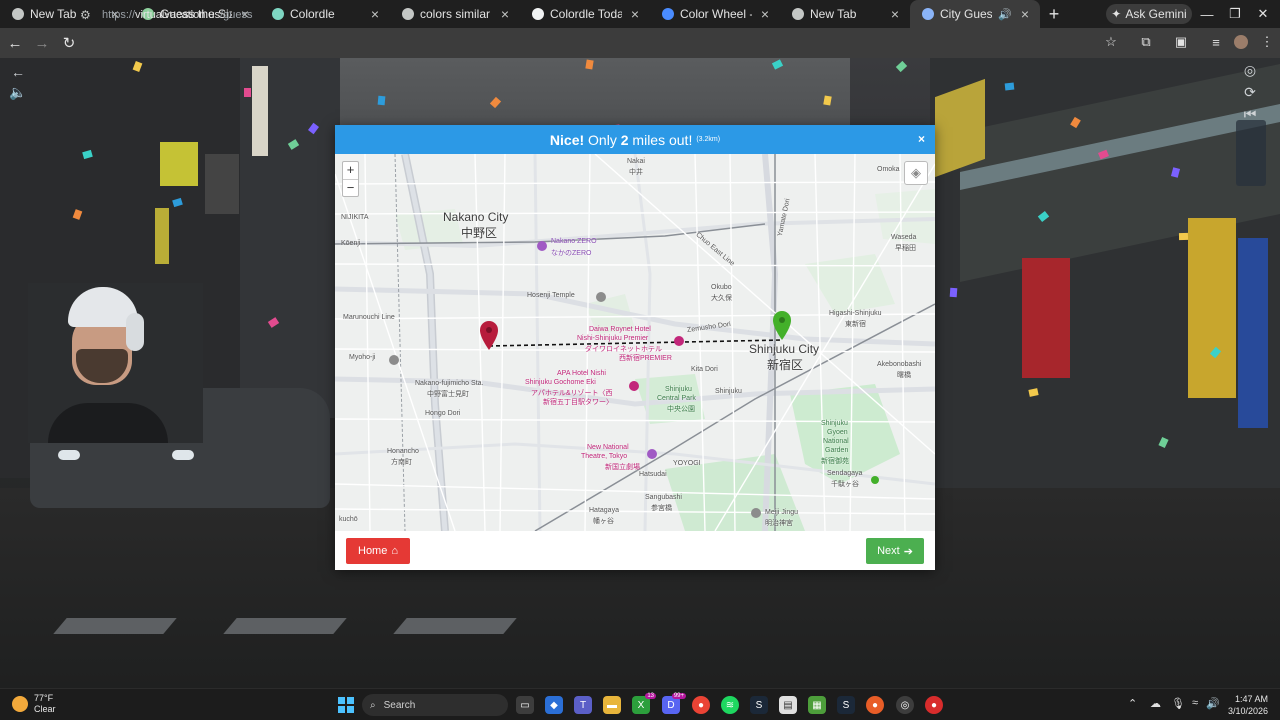 The image size is (1280, 720). I want to click on compass-icon: ◎, so click(1250, 70).